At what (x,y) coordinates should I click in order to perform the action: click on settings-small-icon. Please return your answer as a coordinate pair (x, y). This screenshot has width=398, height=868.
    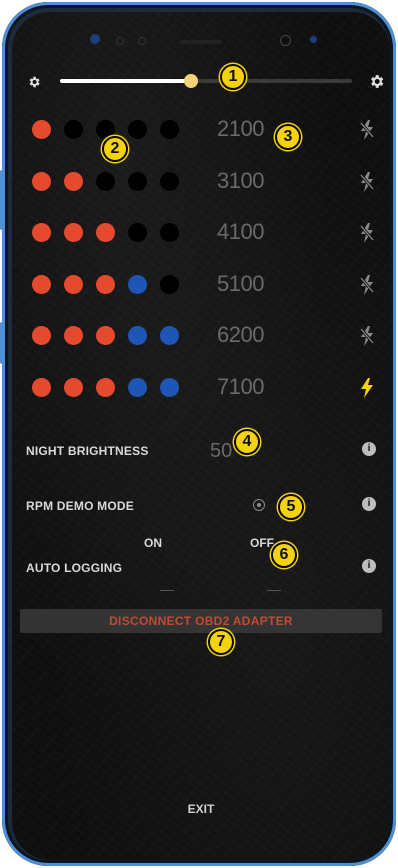
    Looking at the image, I should click on (34, 82).